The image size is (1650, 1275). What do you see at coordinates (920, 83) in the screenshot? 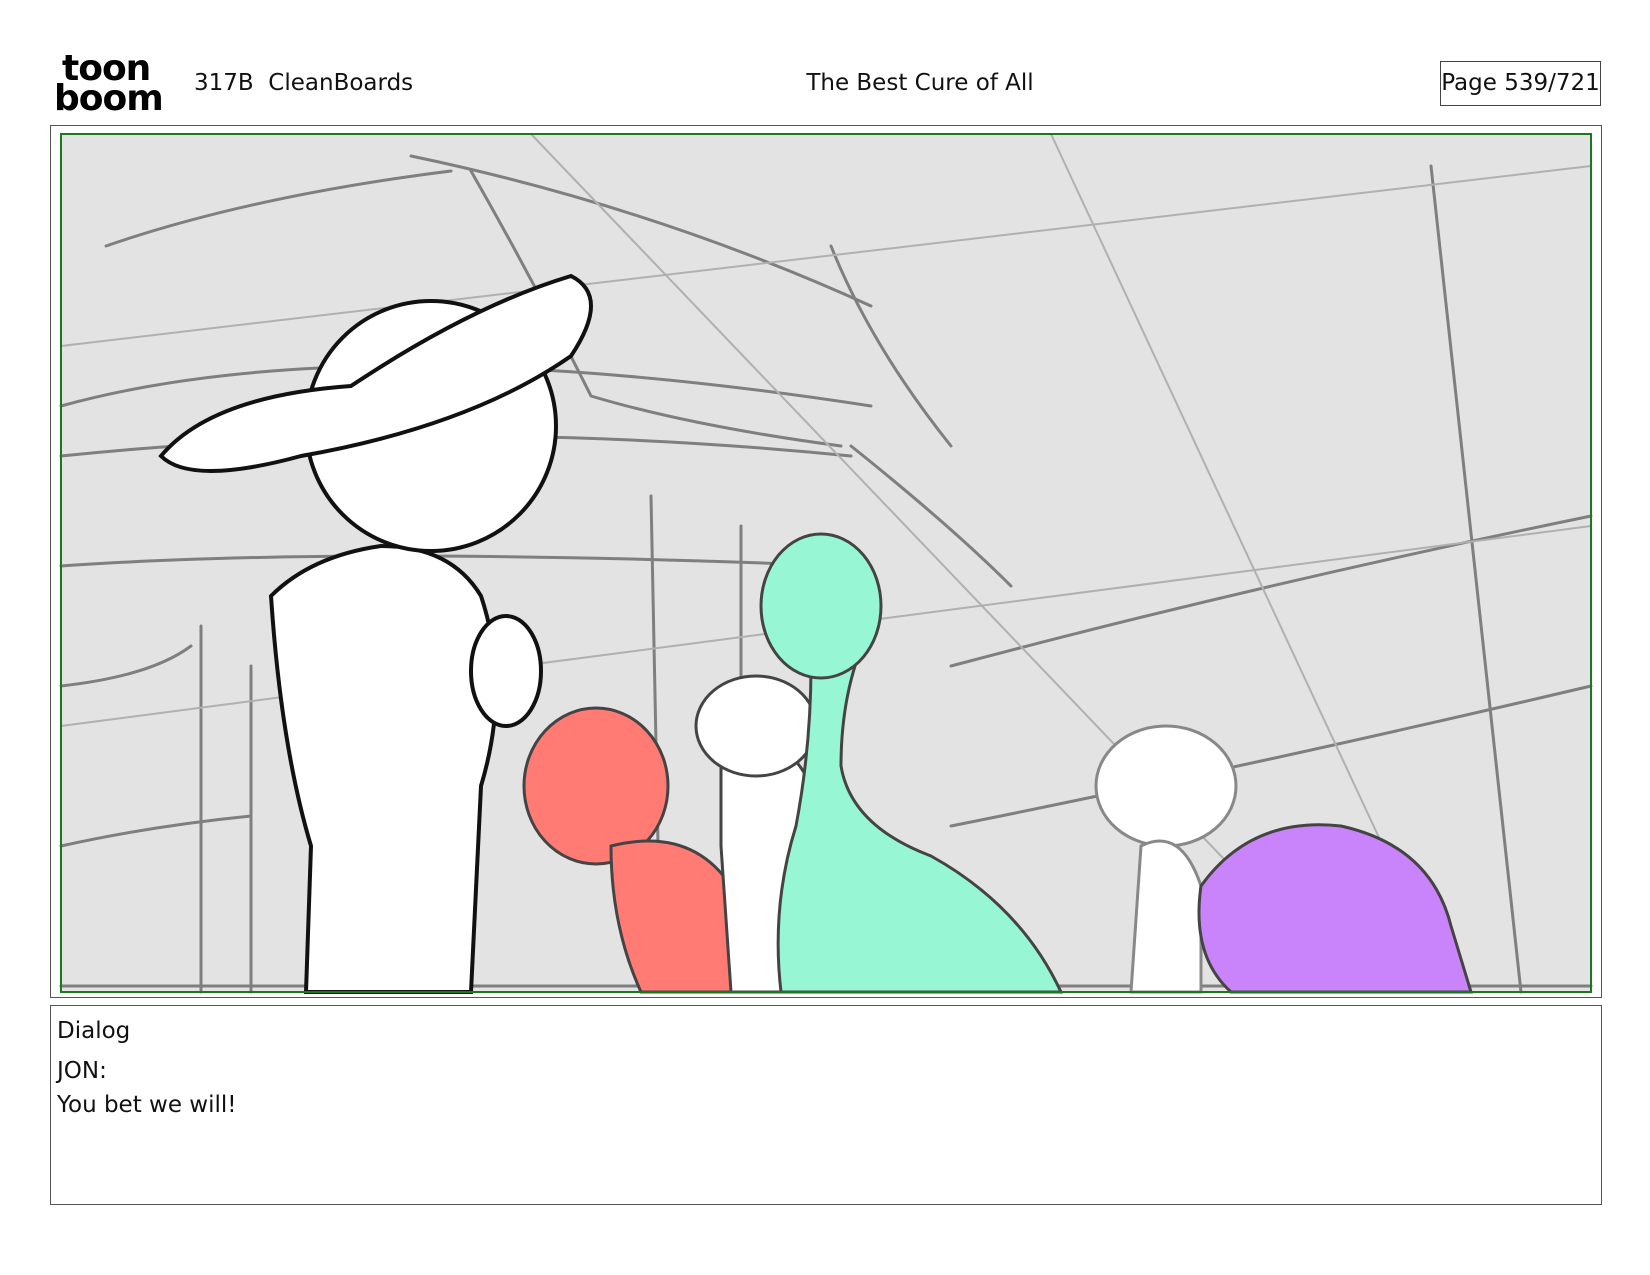
I see `storyboard-title: The Best Cure of All` at bounding box center [920, 83].